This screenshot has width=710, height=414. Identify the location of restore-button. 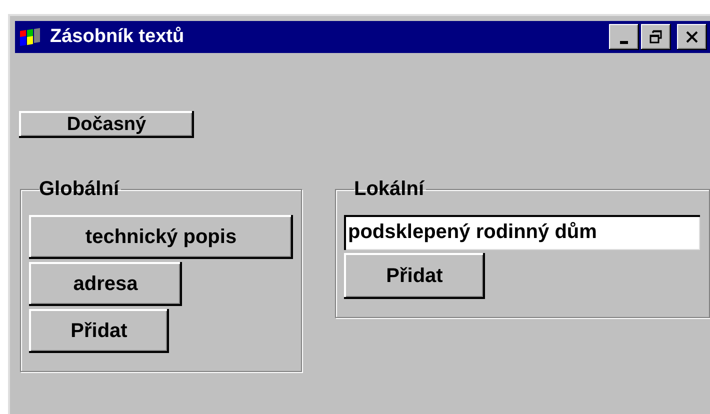
(656, 37).